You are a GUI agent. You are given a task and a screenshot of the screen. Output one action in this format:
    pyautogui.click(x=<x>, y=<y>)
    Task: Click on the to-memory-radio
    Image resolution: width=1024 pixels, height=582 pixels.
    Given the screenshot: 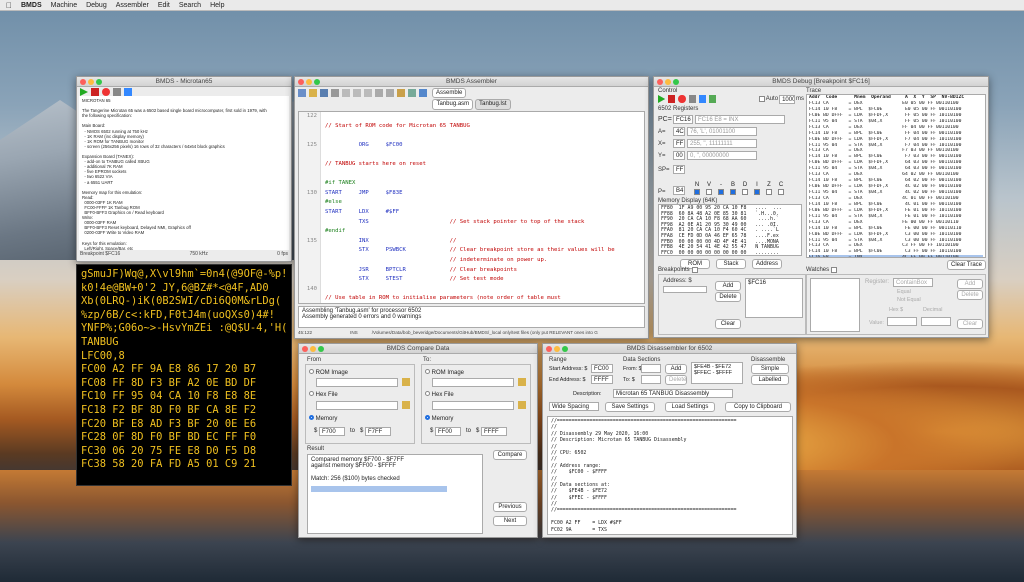 What is the action you would take?
    pyautogui.click(x=427, y=417)
    